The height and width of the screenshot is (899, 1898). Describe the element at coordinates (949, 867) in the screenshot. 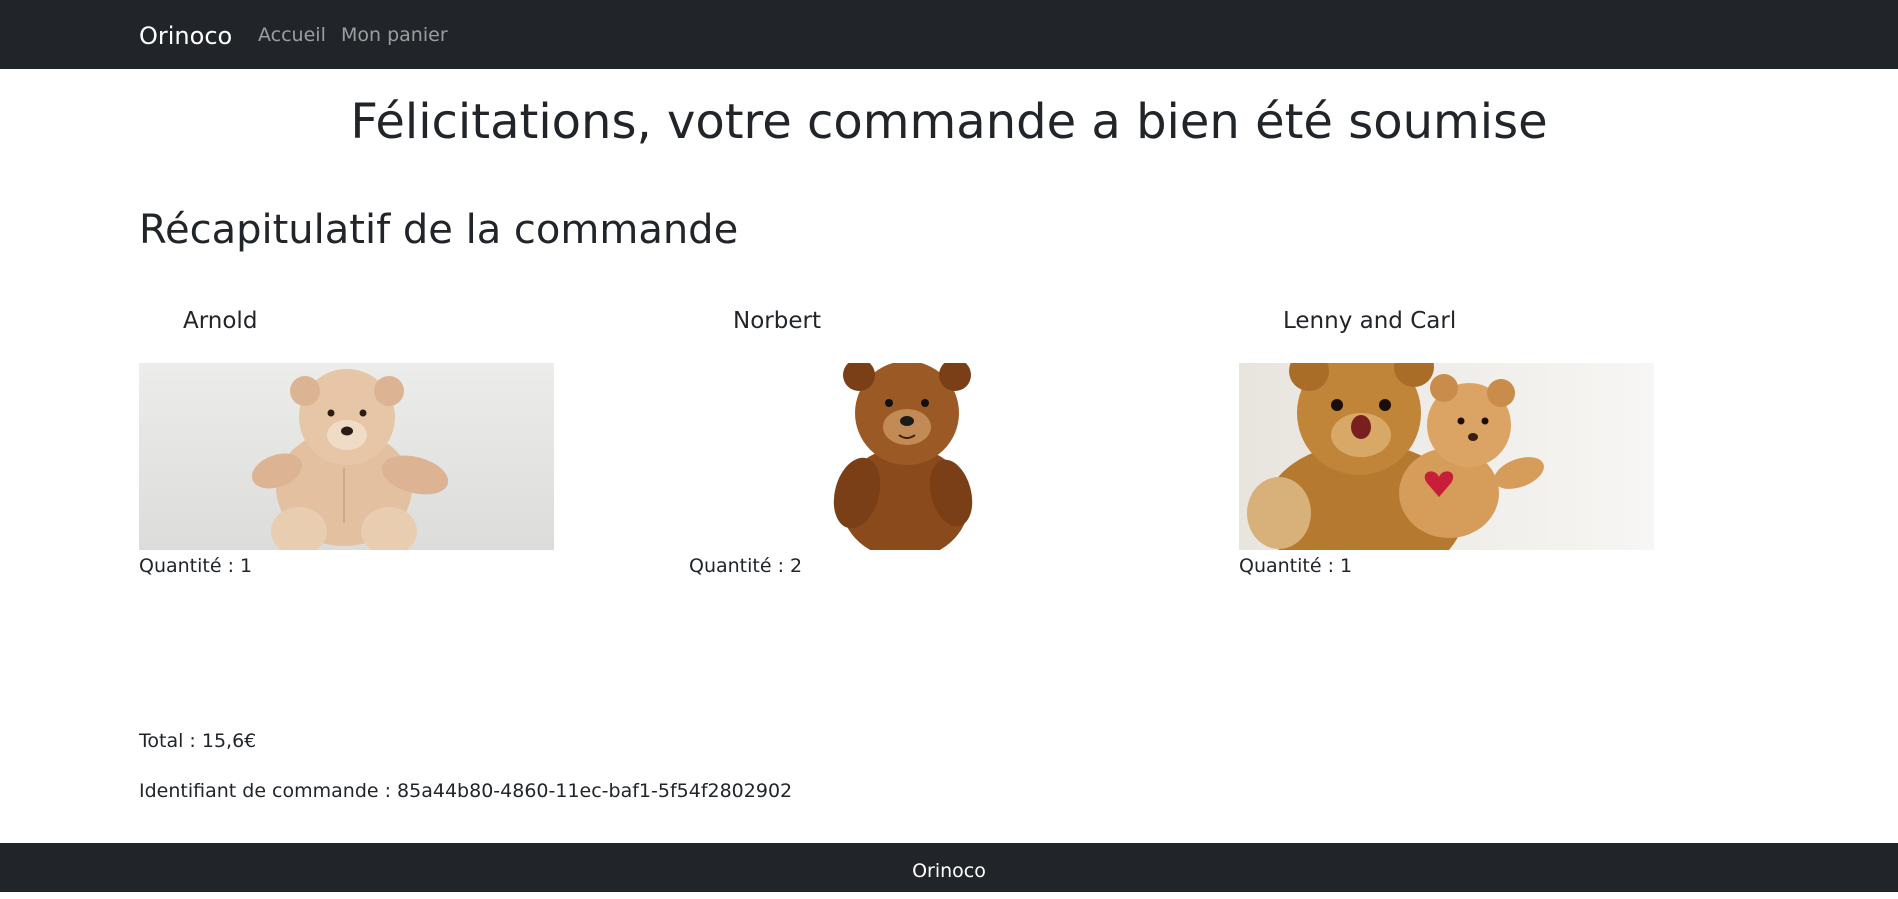

I see `footer: Orinoco` at that location.